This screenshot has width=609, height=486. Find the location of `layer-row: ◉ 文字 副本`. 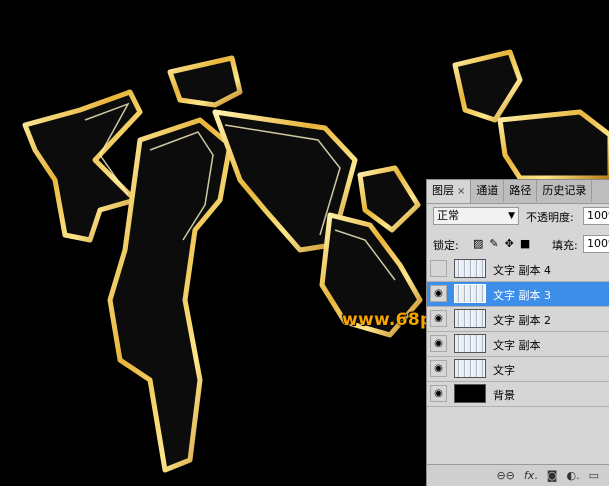

layer-row: ◉ 文字 副本 is located at coordinates (518, 344).